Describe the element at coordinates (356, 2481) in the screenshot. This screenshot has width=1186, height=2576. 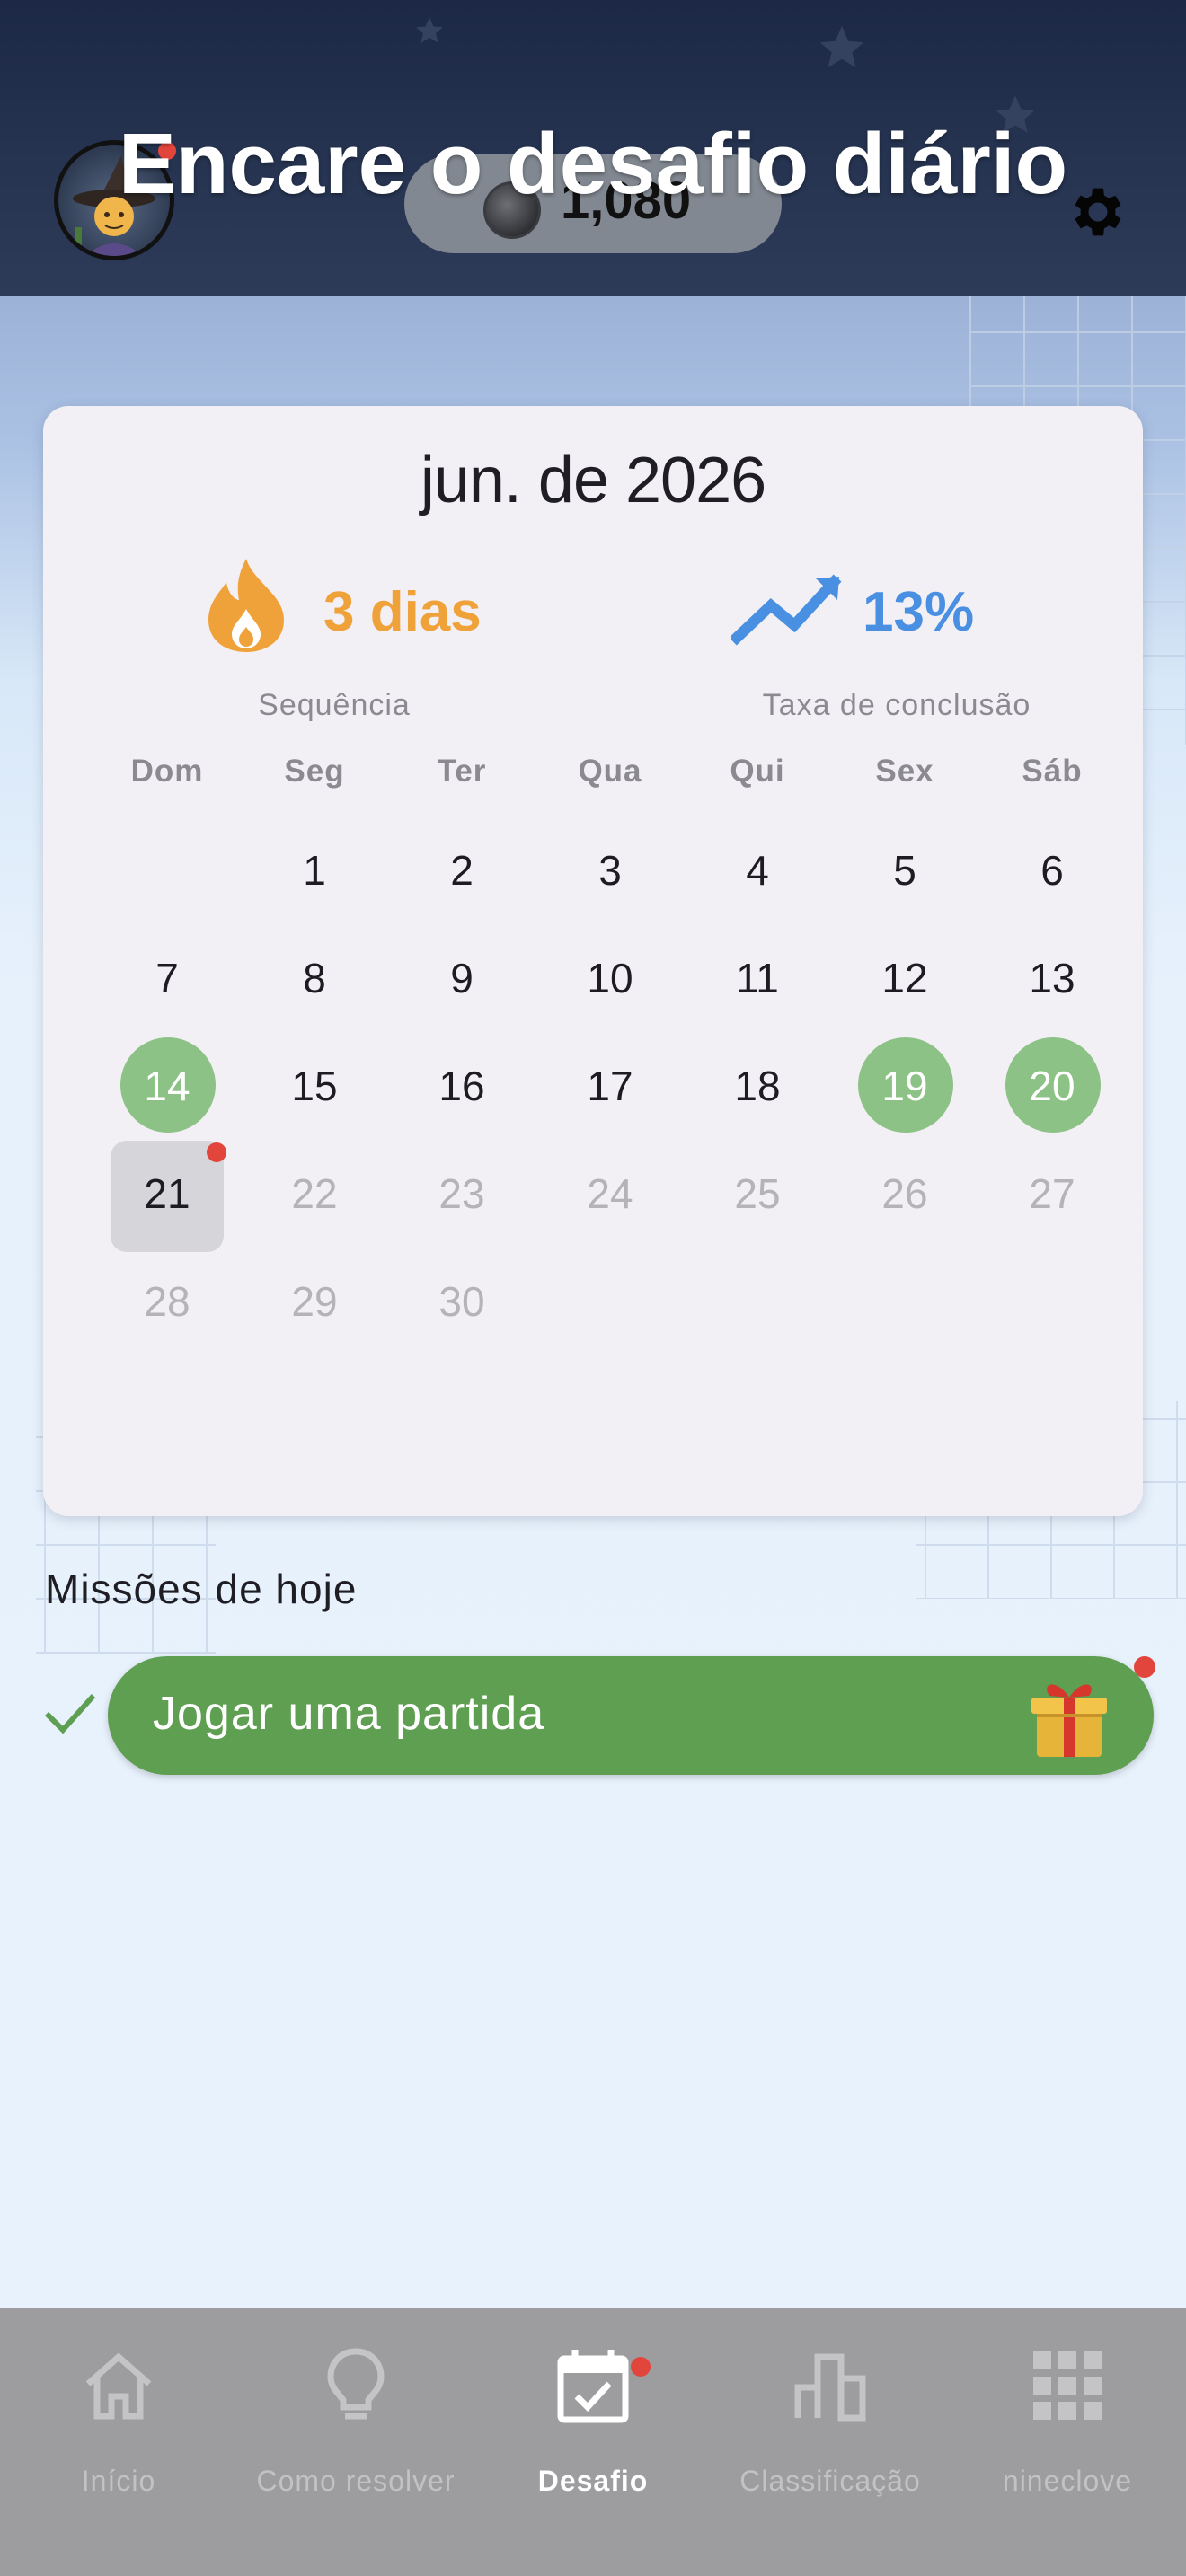
I see `nav-label: Como resolver` at that location.